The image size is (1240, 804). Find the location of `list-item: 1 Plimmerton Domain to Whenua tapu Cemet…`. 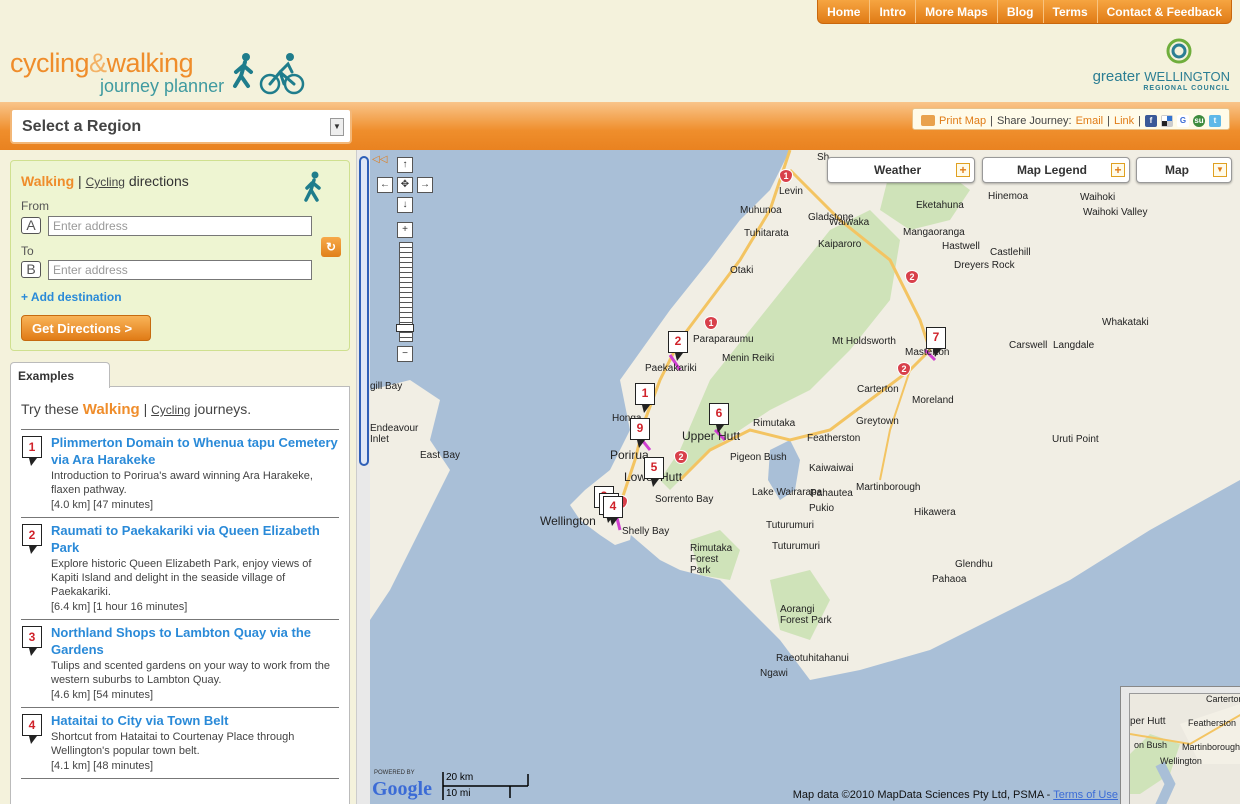

list-item: 1 Plimmerton Domain to Whenua tapu Cemet… is located at coordinates (180, 473).